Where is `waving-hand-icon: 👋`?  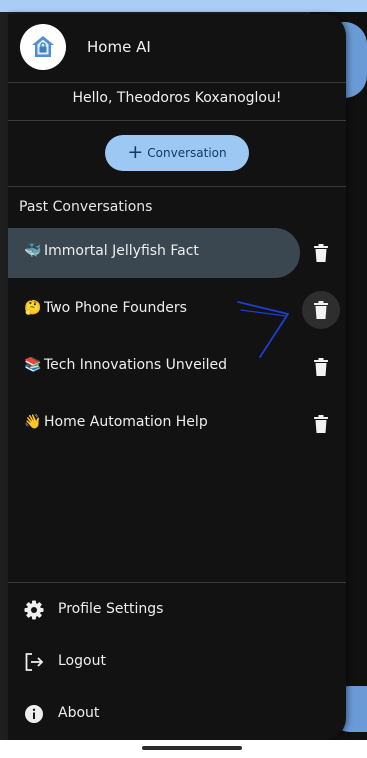 waving-hand-icon: 👋 is located at coordinates (33, 422).